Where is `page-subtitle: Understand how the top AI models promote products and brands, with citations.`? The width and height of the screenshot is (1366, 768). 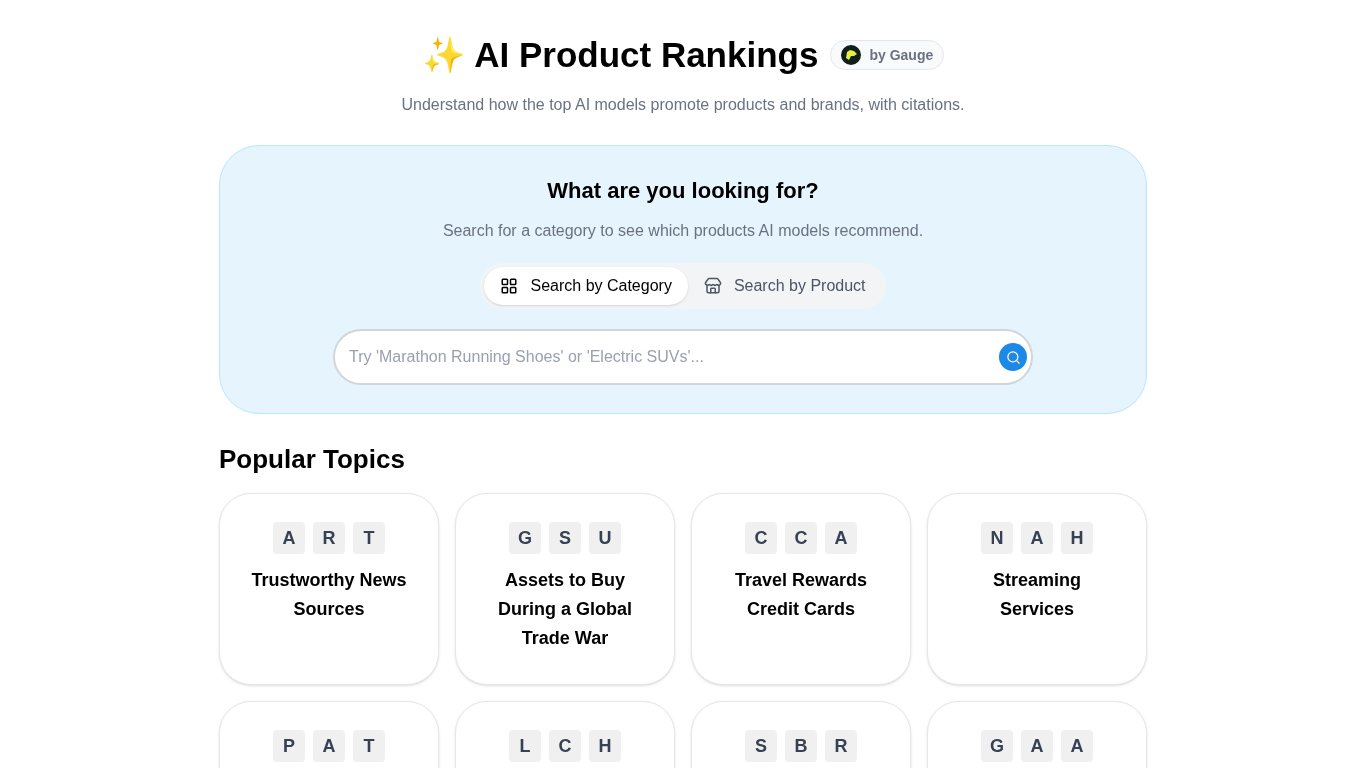 page-subtitle: Understand how the top AI models promote products and brands, with citations. is located at coordinates (683, 105).